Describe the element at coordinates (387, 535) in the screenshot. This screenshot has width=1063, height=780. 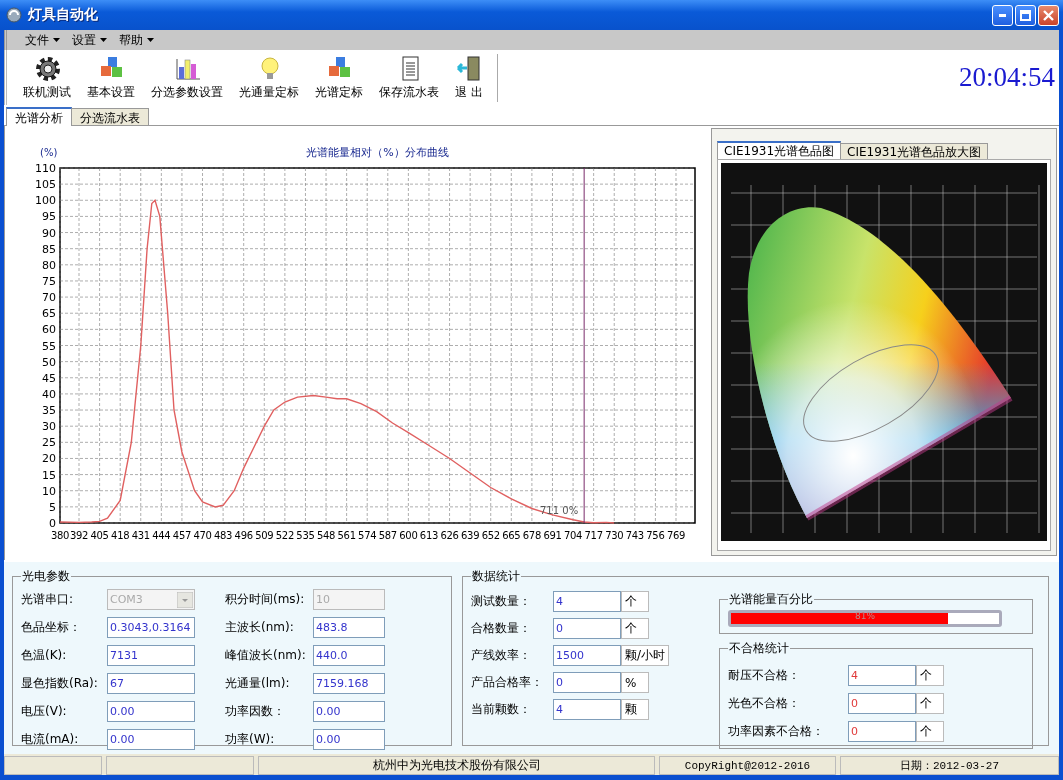
I see `axis-tick-label: 587` at that location.